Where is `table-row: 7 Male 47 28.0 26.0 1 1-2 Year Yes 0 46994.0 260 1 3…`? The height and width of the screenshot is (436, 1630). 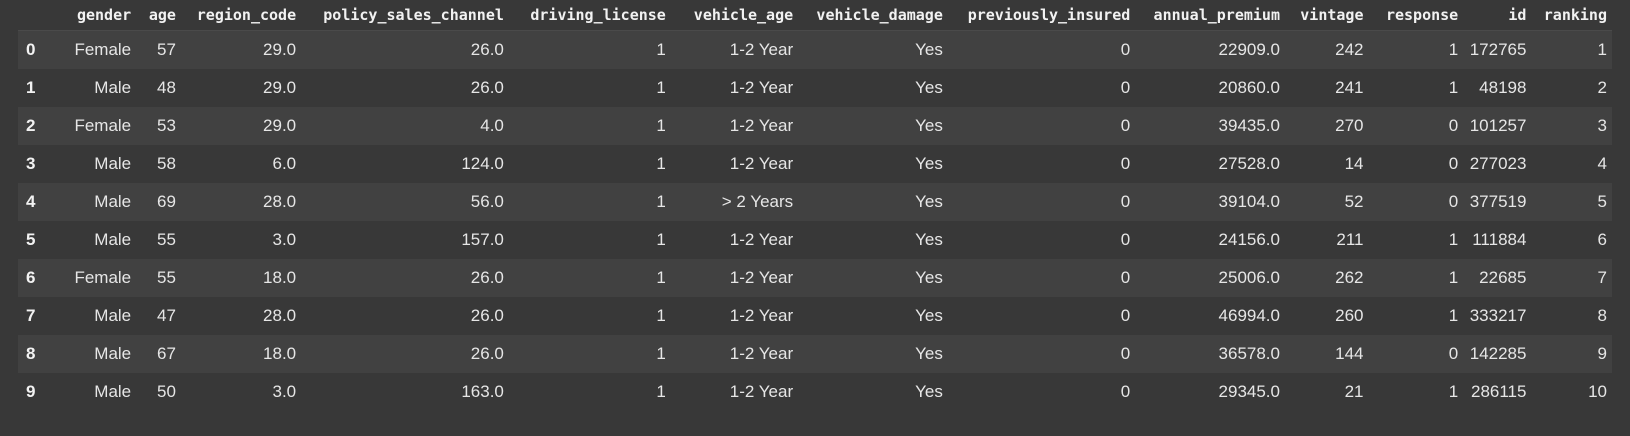 table-row: 7 Male 47 28.0 26.0 1 1-2 Year Yes 0 46994.0 260 1 3… is located at coordinates (815, 316).